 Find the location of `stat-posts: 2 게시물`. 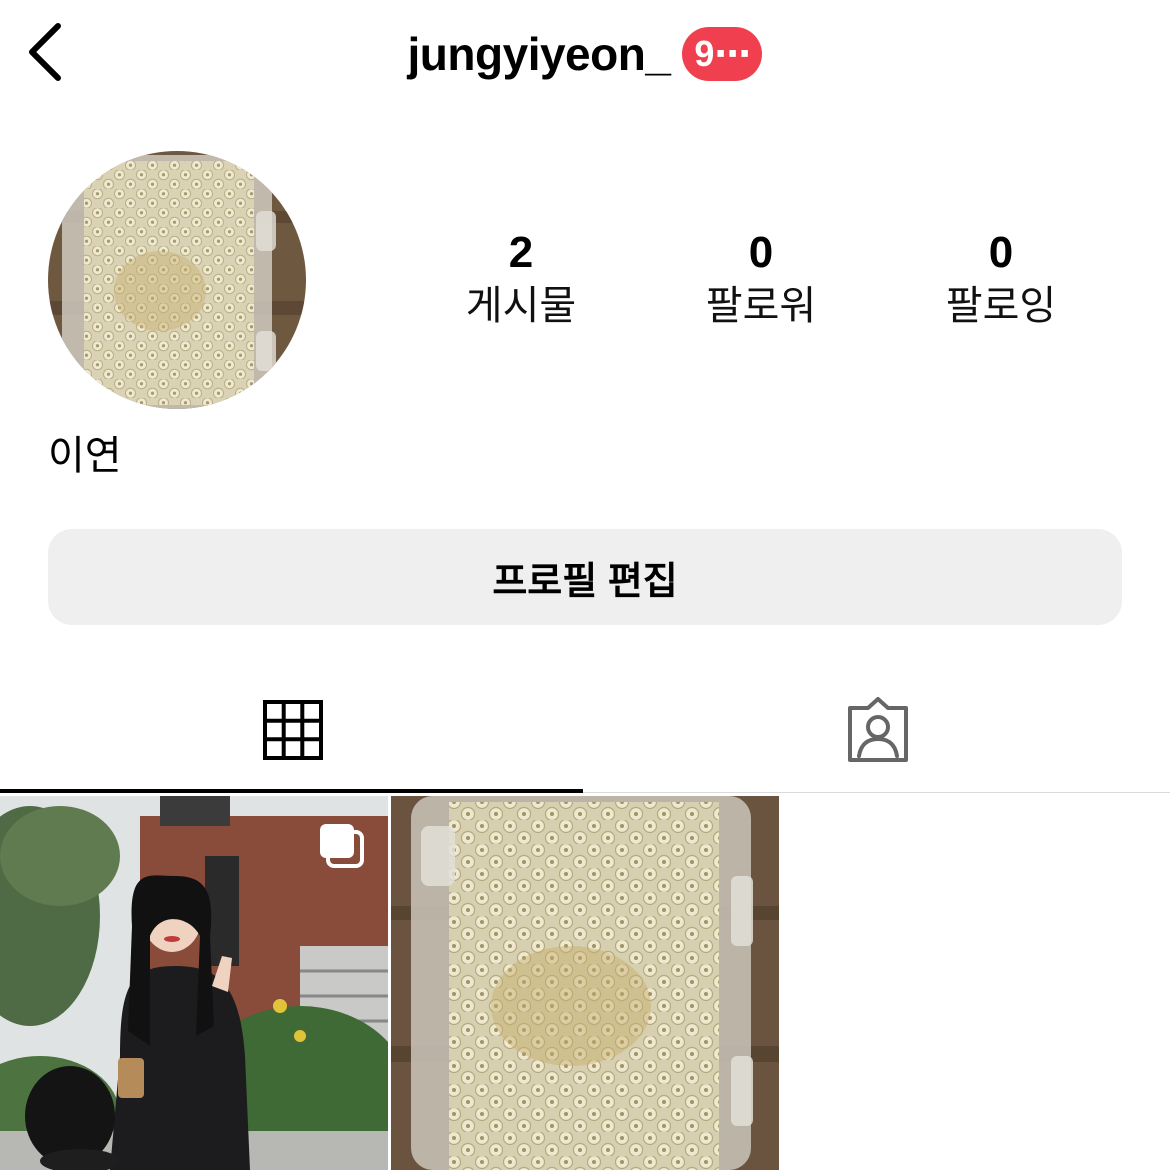

stat-posts: 2 게시물 is located at coordinates (521, 279).